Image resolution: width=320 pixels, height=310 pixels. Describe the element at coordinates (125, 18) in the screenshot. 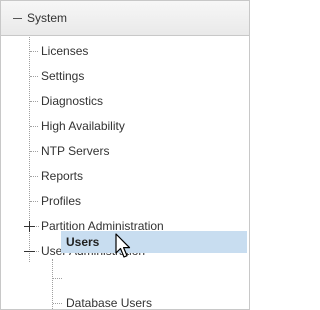

I see `tree-root-system: System` at that location.